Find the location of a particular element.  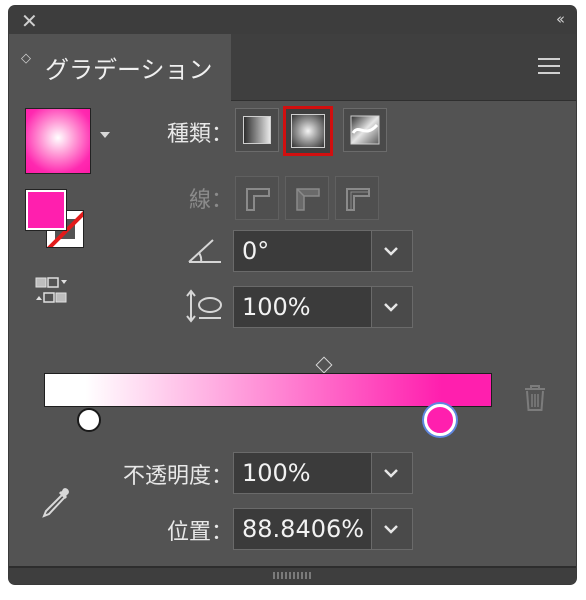

location-combobox: 88.8406% is located at coordinates (323, 529).